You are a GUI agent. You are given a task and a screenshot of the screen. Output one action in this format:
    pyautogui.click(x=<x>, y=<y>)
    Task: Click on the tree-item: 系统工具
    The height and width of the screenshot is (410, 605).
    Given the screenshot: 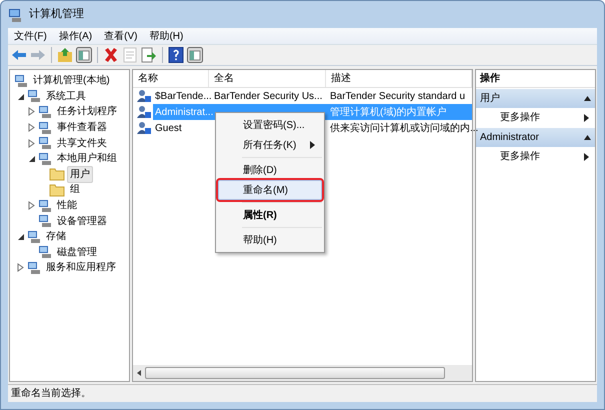 What is the action you would take?
    pyautogui.click(x=66, y=96)
    